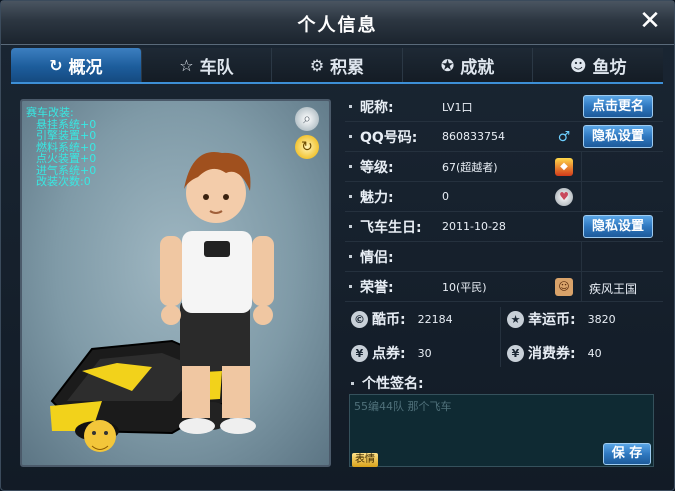  I want to click on save-button: 保 存, so click(627, 454).